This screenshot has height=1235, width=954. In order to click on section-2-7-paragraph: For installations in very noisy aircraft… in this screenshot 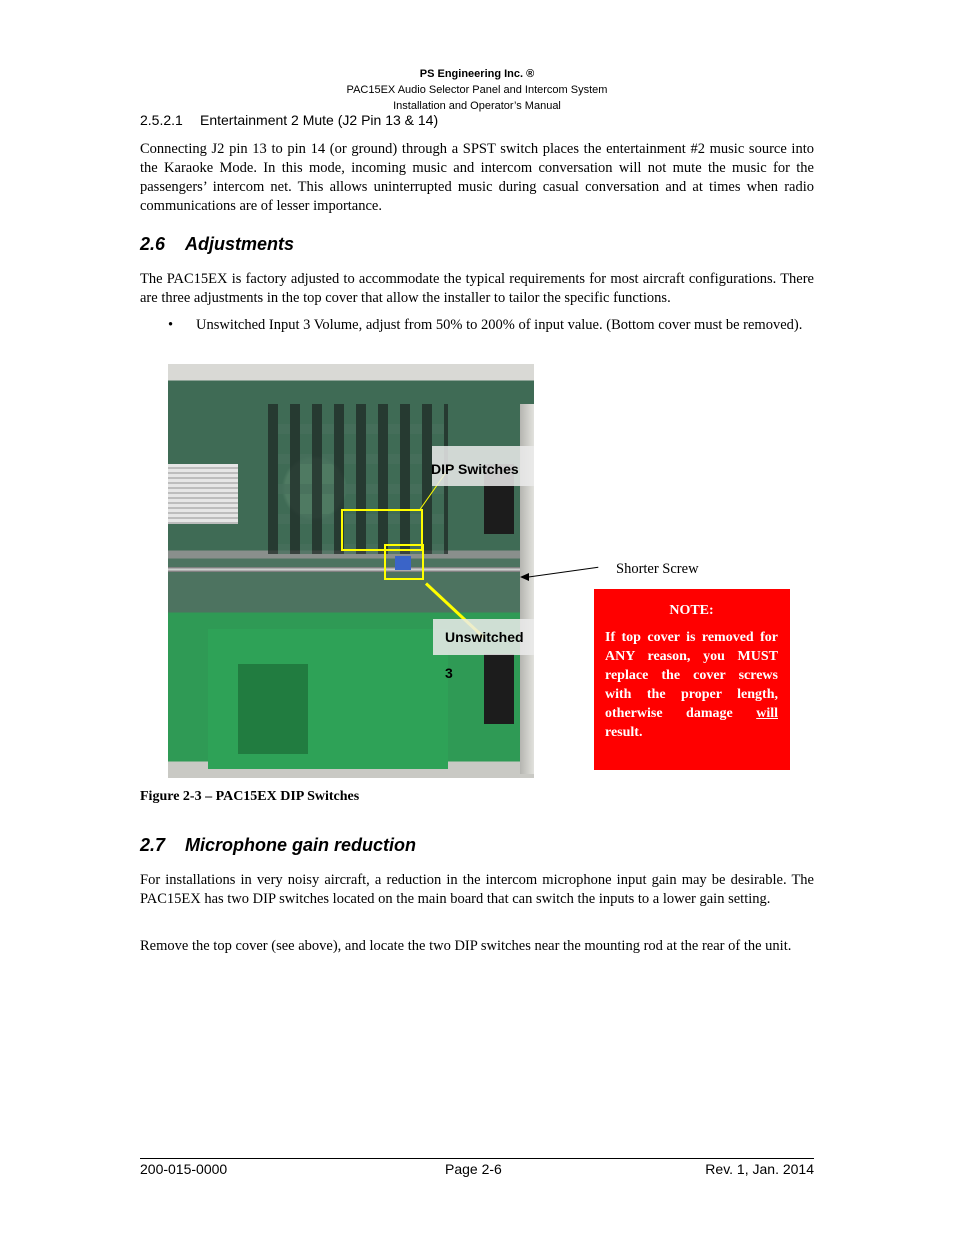, I will do `click(477, 889)`.